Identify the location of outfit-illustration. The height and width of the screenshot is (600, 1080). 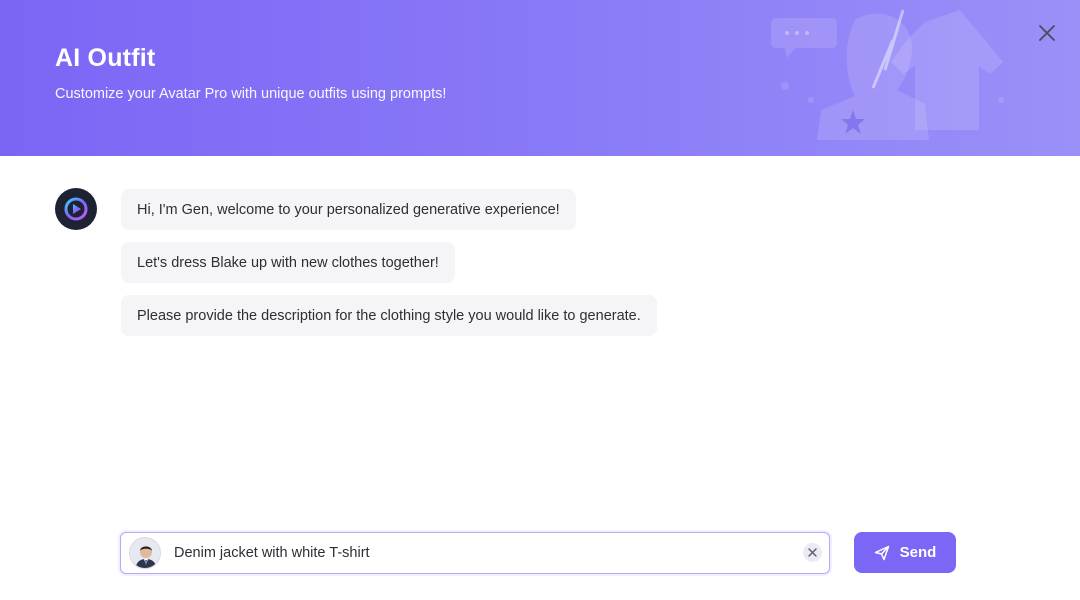
(887, 75).